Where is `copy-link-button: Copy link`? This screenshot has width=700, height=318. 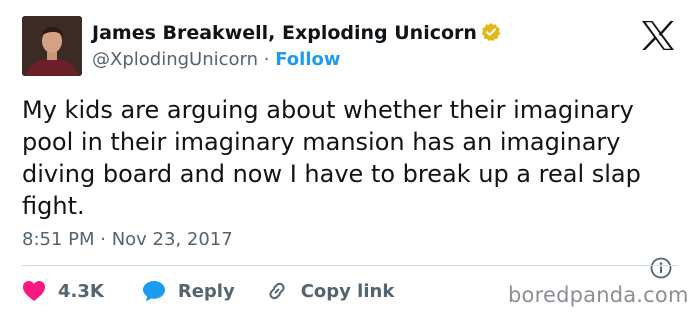 copy-link-button: Copy link is located at coordinates (330, 291).